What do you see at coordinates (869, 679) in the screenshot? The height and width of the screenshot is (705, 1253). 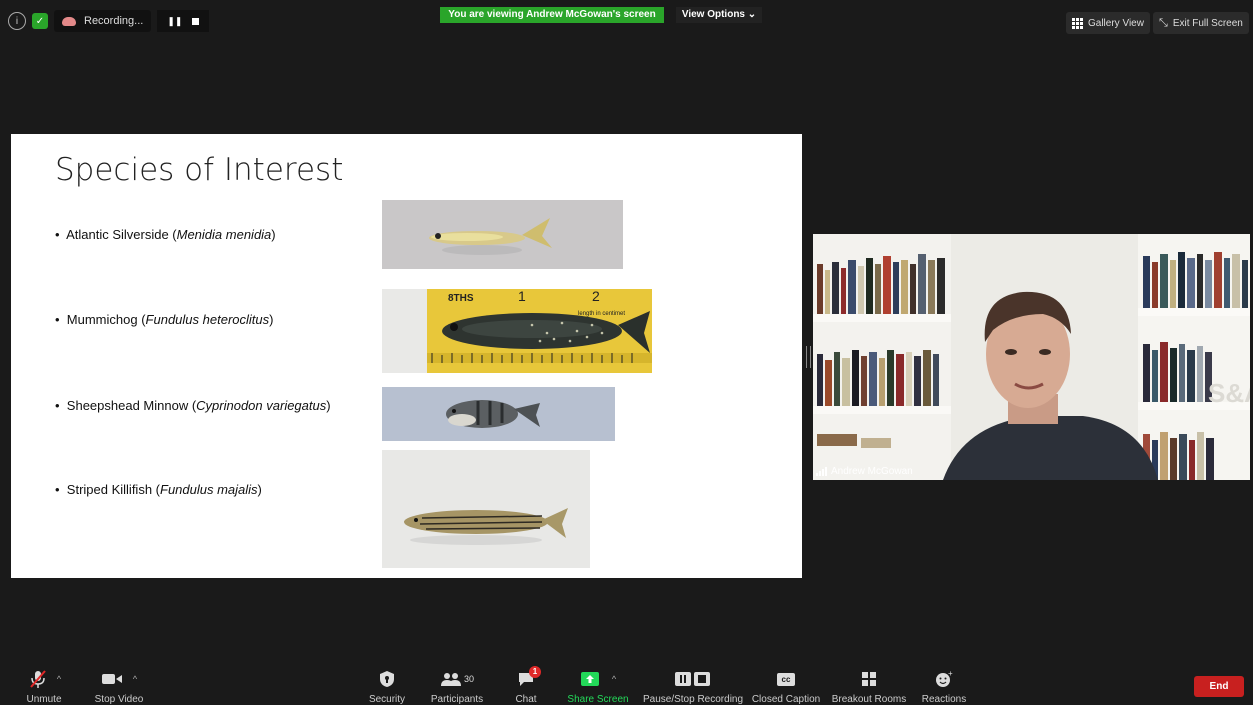 I see `breakout-rooms-icon` at bounding box center [869, 679].